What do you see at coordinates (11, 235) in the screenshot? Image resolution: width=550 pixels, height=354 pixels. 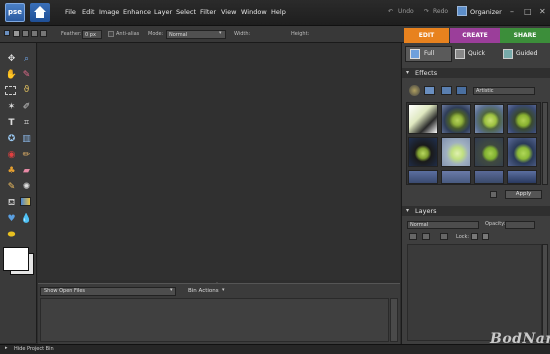 I see `sponge-tool-icon: ⬬` at bounding box center [11, 235].